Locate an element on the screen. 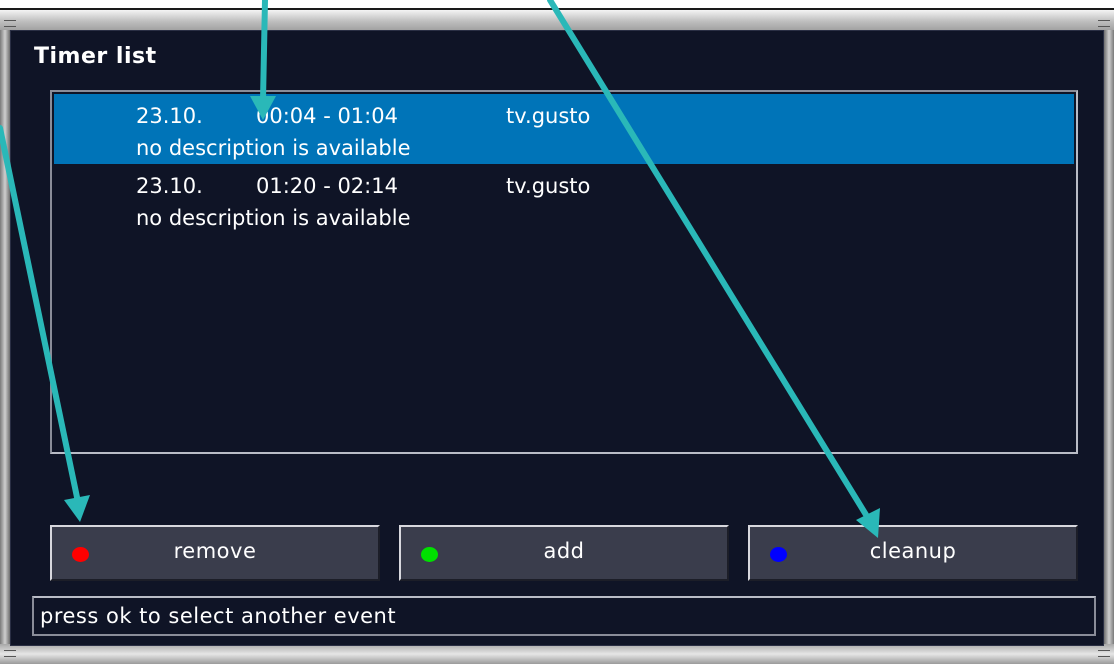  cleanup-button-label: cleanup is located at coordinates (913, 551).